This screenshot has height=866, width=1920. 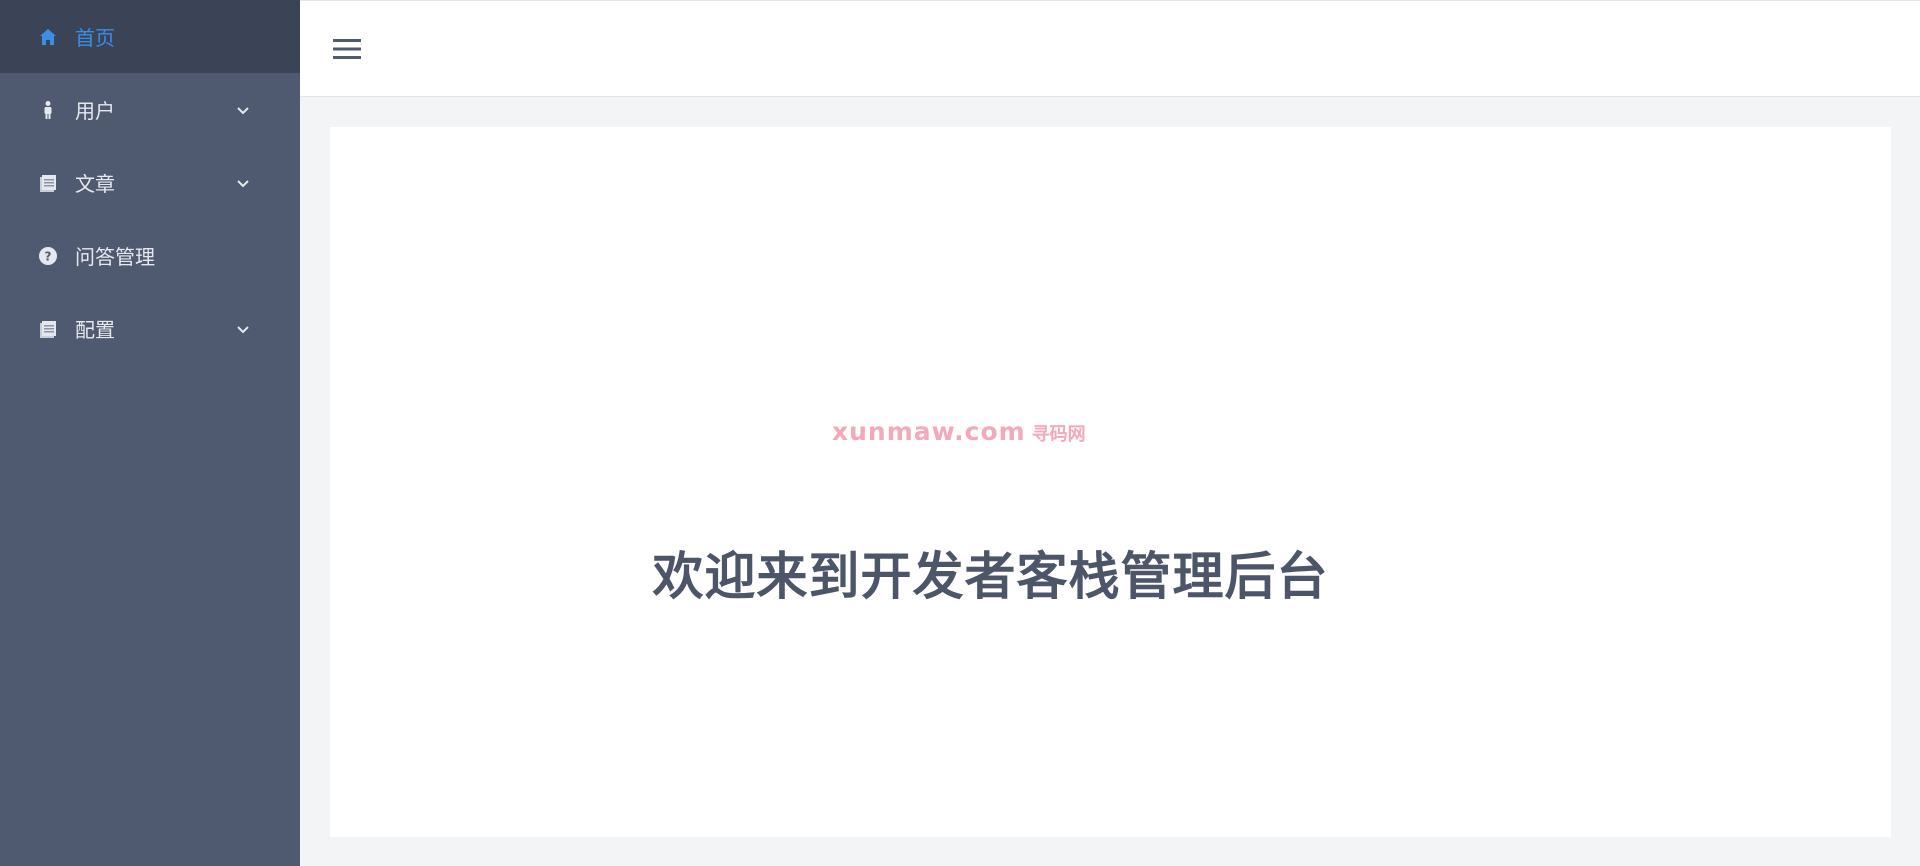 I want to click on welcome-heading: 欢迎来到开发者客栈管理后台, so click(x=990, y=577).